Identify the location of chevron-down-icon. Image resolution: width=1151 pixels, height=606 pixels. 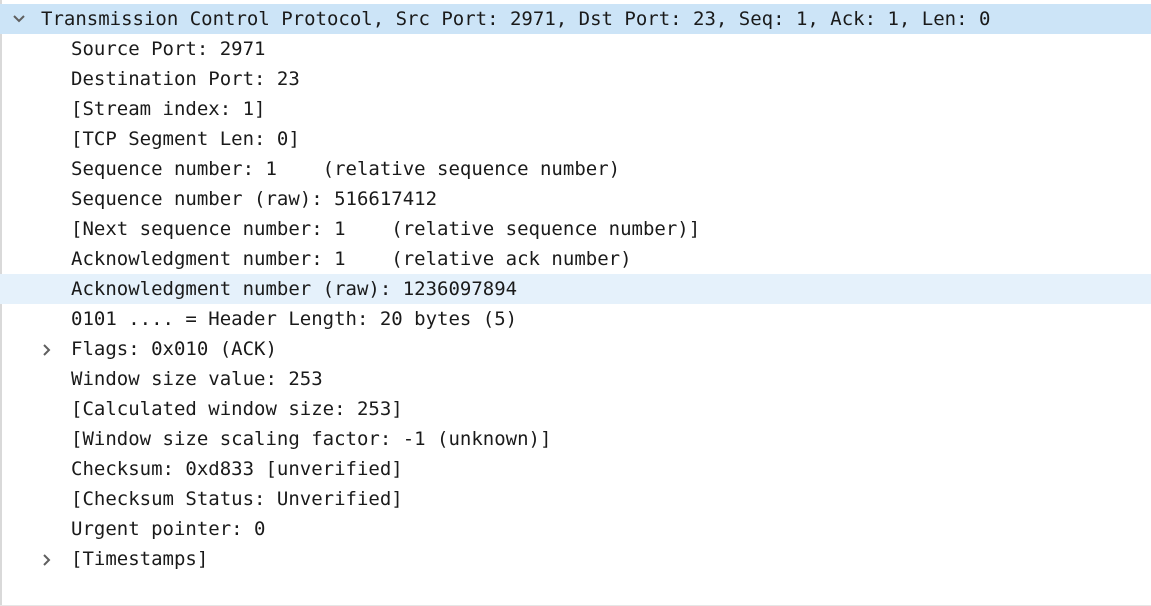
(19, 19).